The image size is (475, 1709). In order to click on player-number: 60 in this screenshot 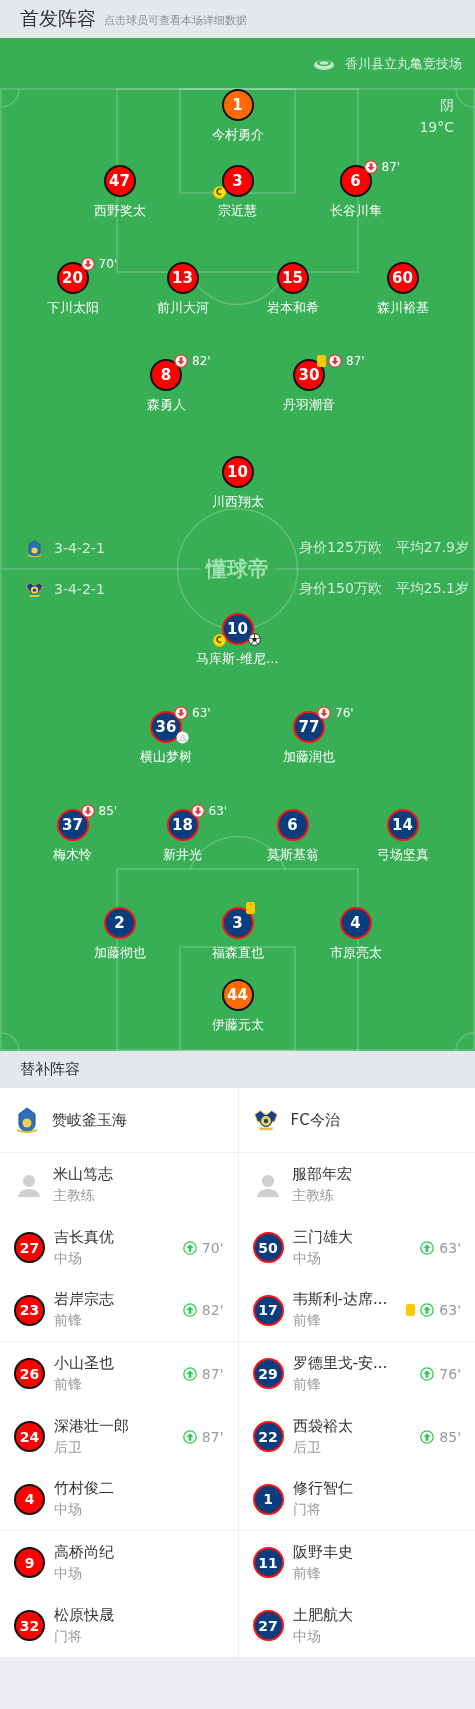, I will do `click(402, 278)`.